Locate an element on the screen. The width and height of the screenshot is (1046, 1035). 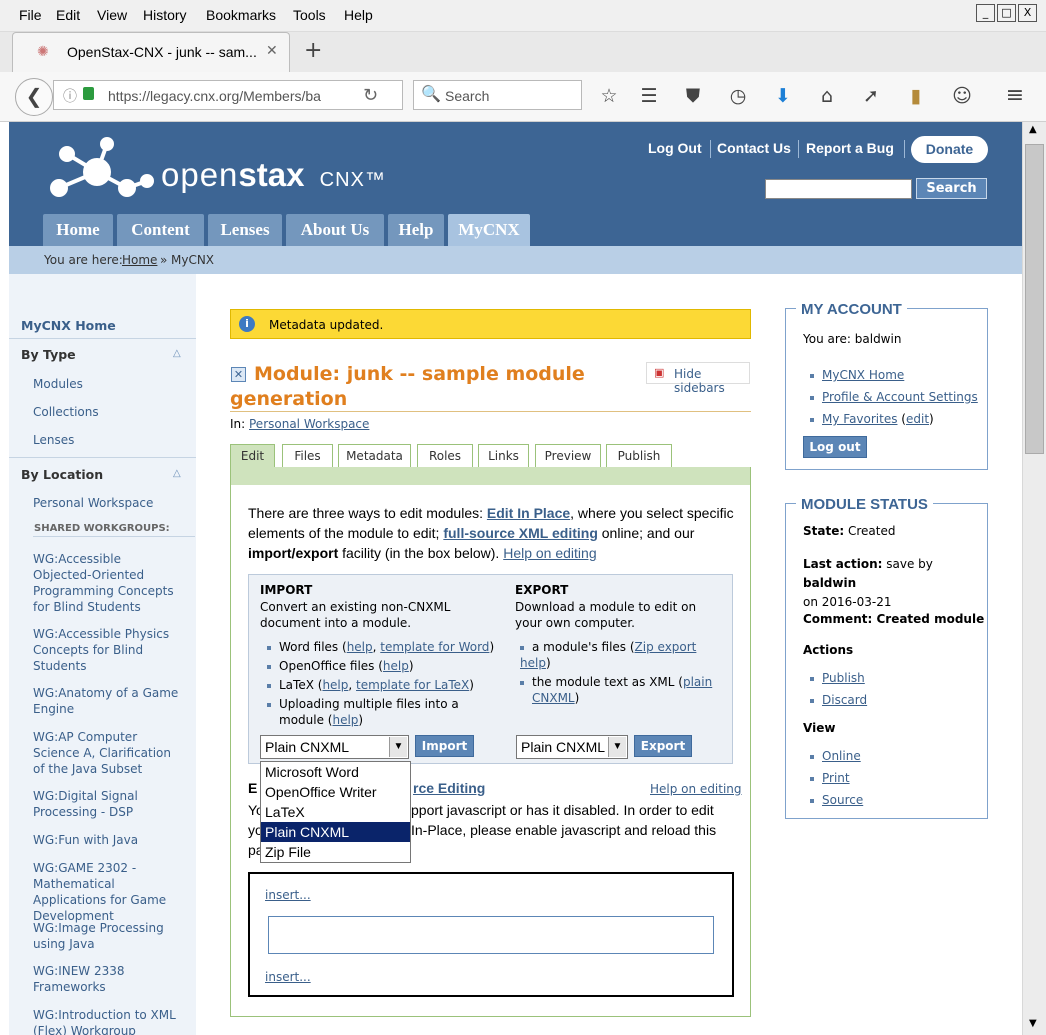
tab-publish: Publish is located at coordinates (639, 456).